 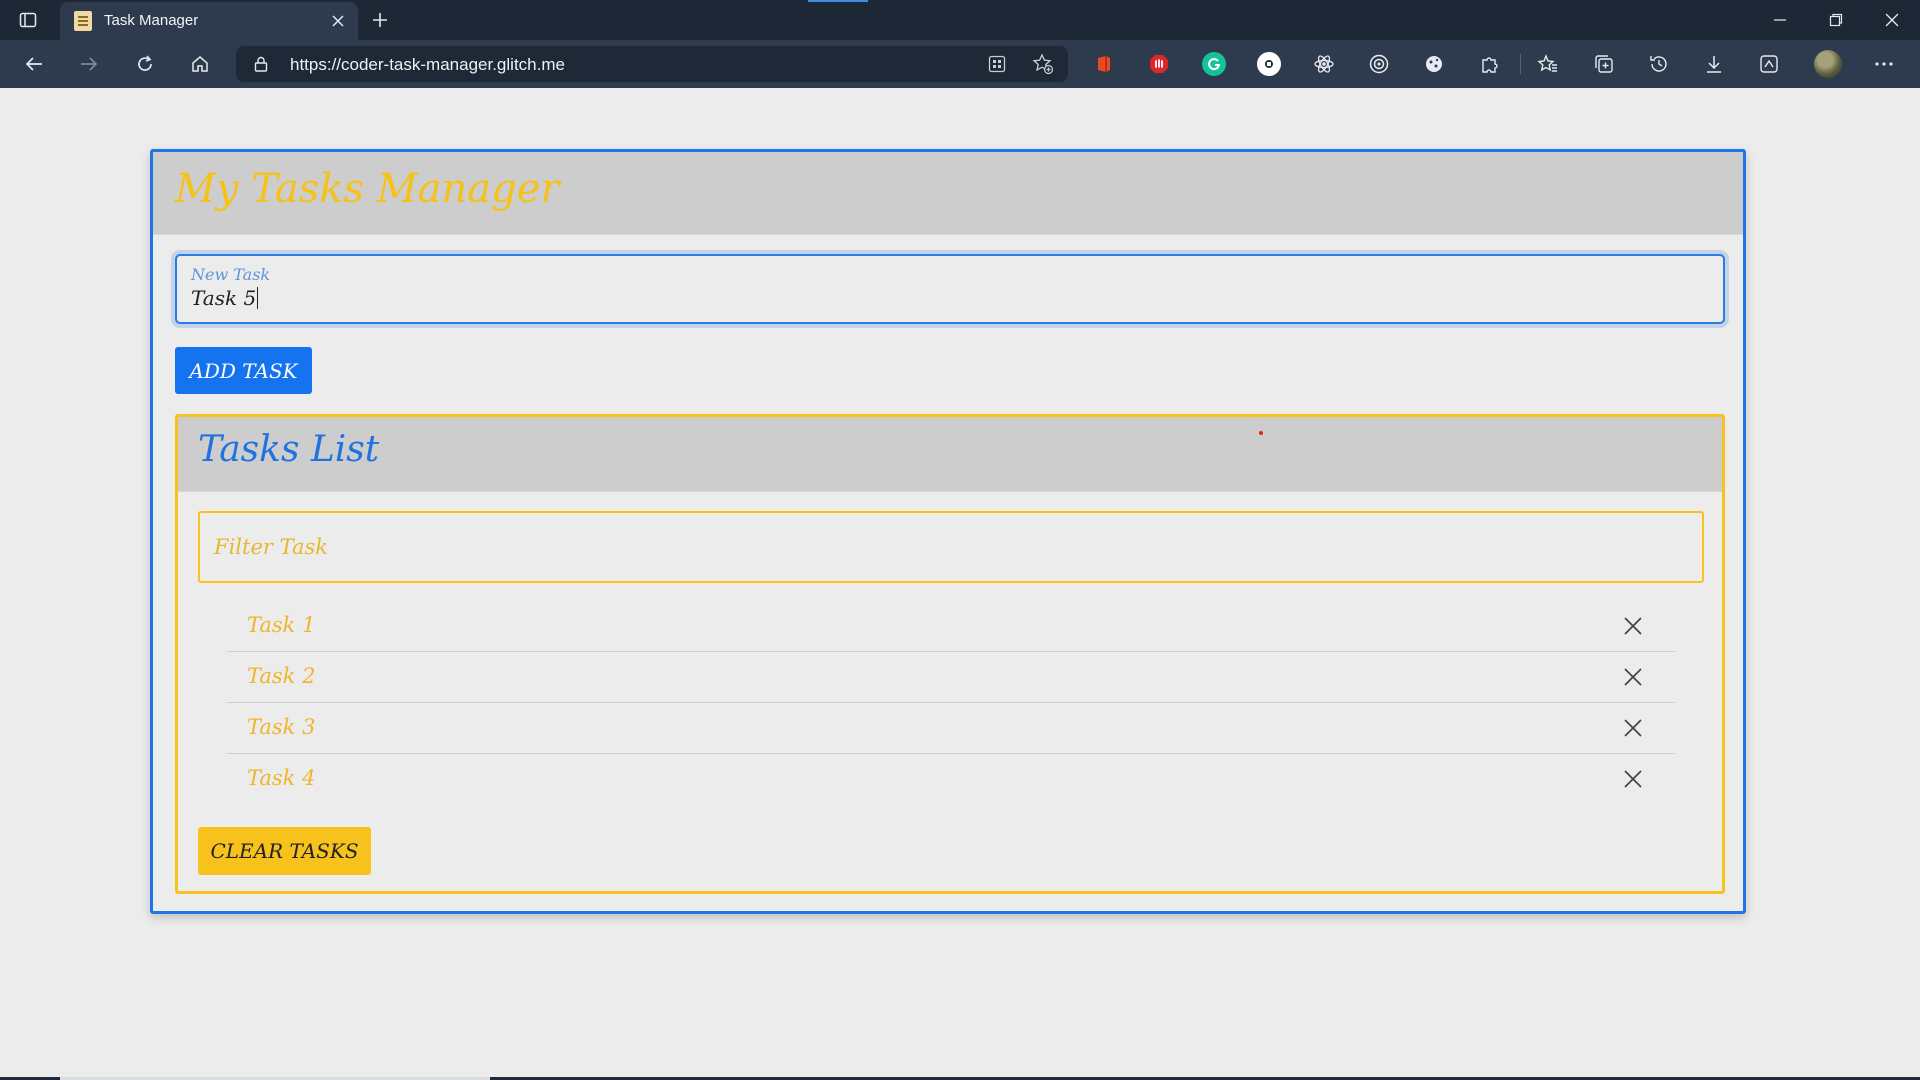 What do you see at coordinates (1769, 64) in the screenshot?
I see `performance-icon` at bounding box center [1769, 64].